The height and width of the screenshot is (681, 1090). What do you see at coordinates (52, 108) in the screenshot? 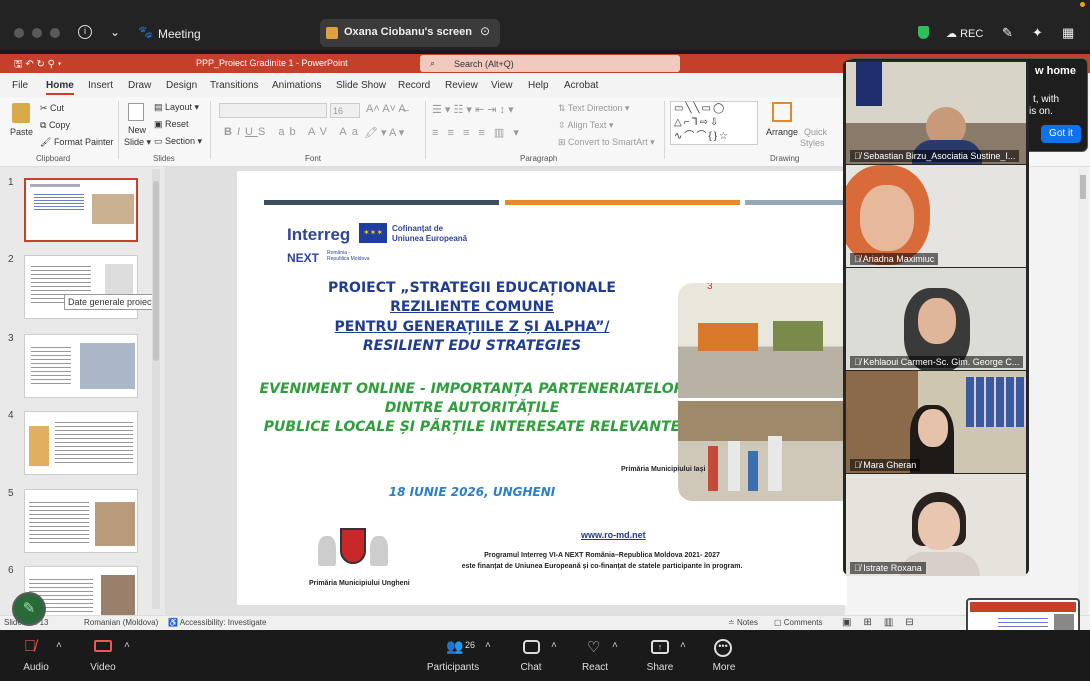
I see `cut-button: ✂ Cut` at bounding box center [52, 108].